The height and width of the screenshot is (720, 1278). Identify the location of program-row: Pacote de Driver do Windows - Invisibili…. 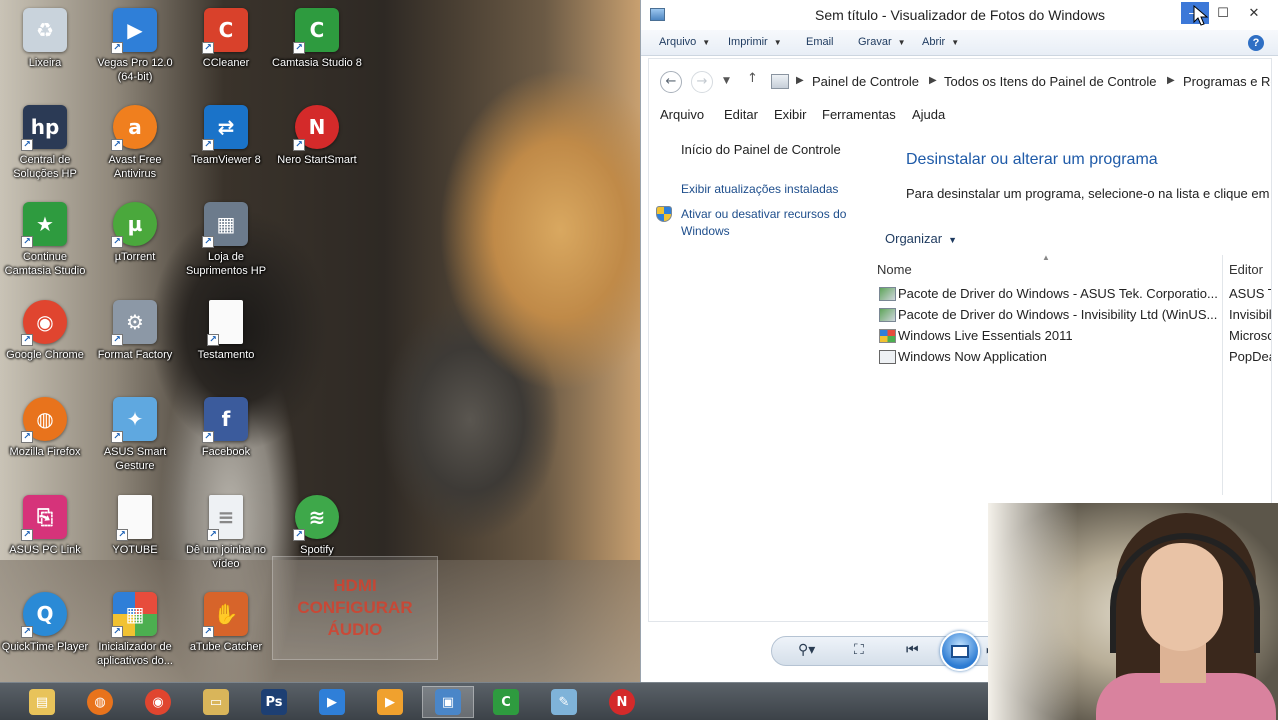
(1074, 316).